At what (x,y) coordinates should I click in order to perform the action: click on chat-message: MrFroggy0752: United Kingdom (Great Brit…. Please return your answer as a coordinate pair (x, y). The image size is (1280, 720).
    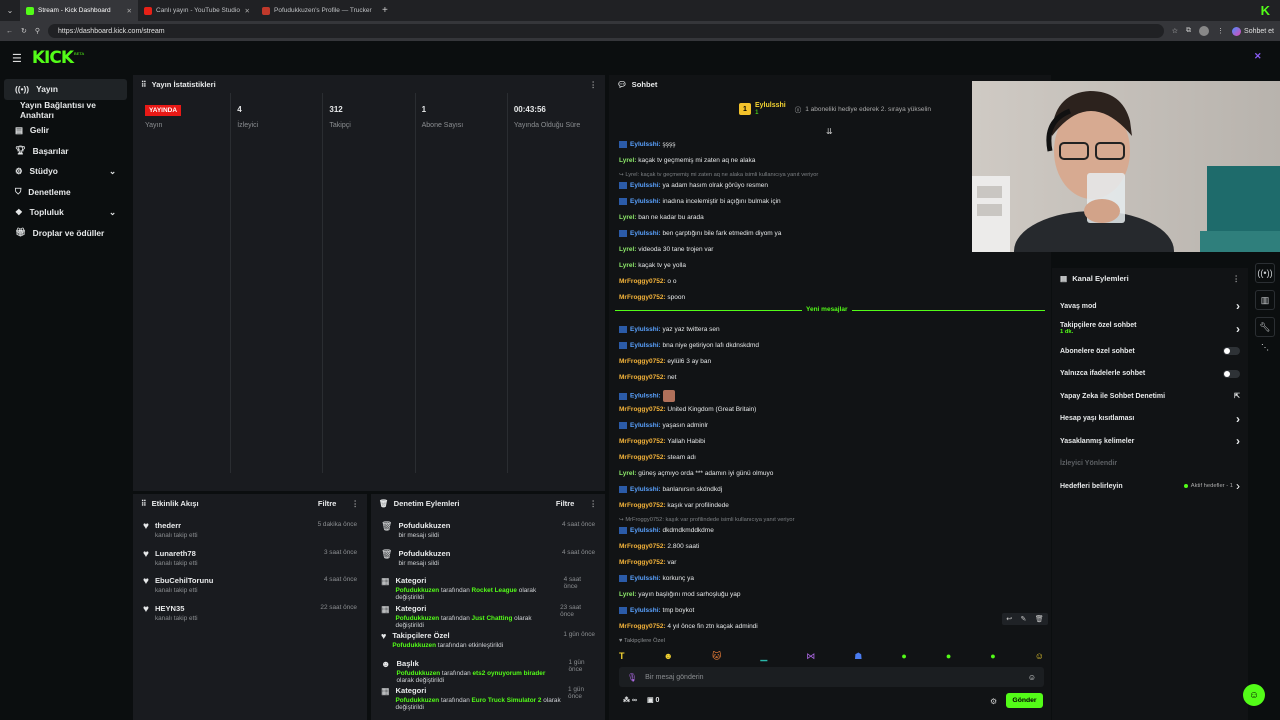
    Looking at the image, I should click on (687, 409).